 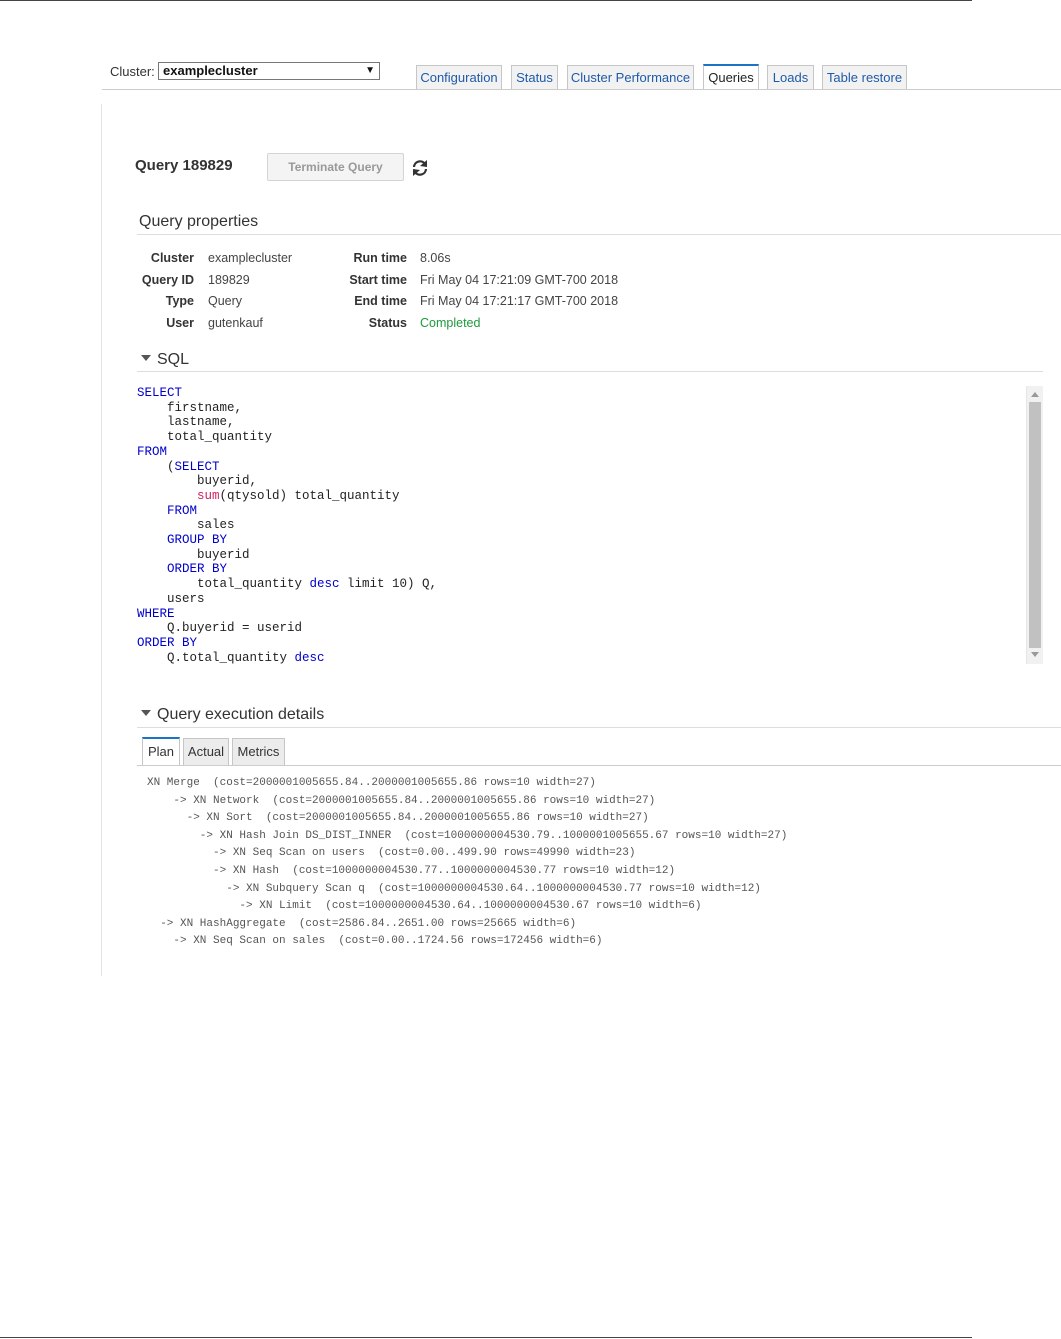 What do you see at coordinates (206, 751) in the screenshot?
I see `tab-actual: Actual` at bounding box center [206, 751].